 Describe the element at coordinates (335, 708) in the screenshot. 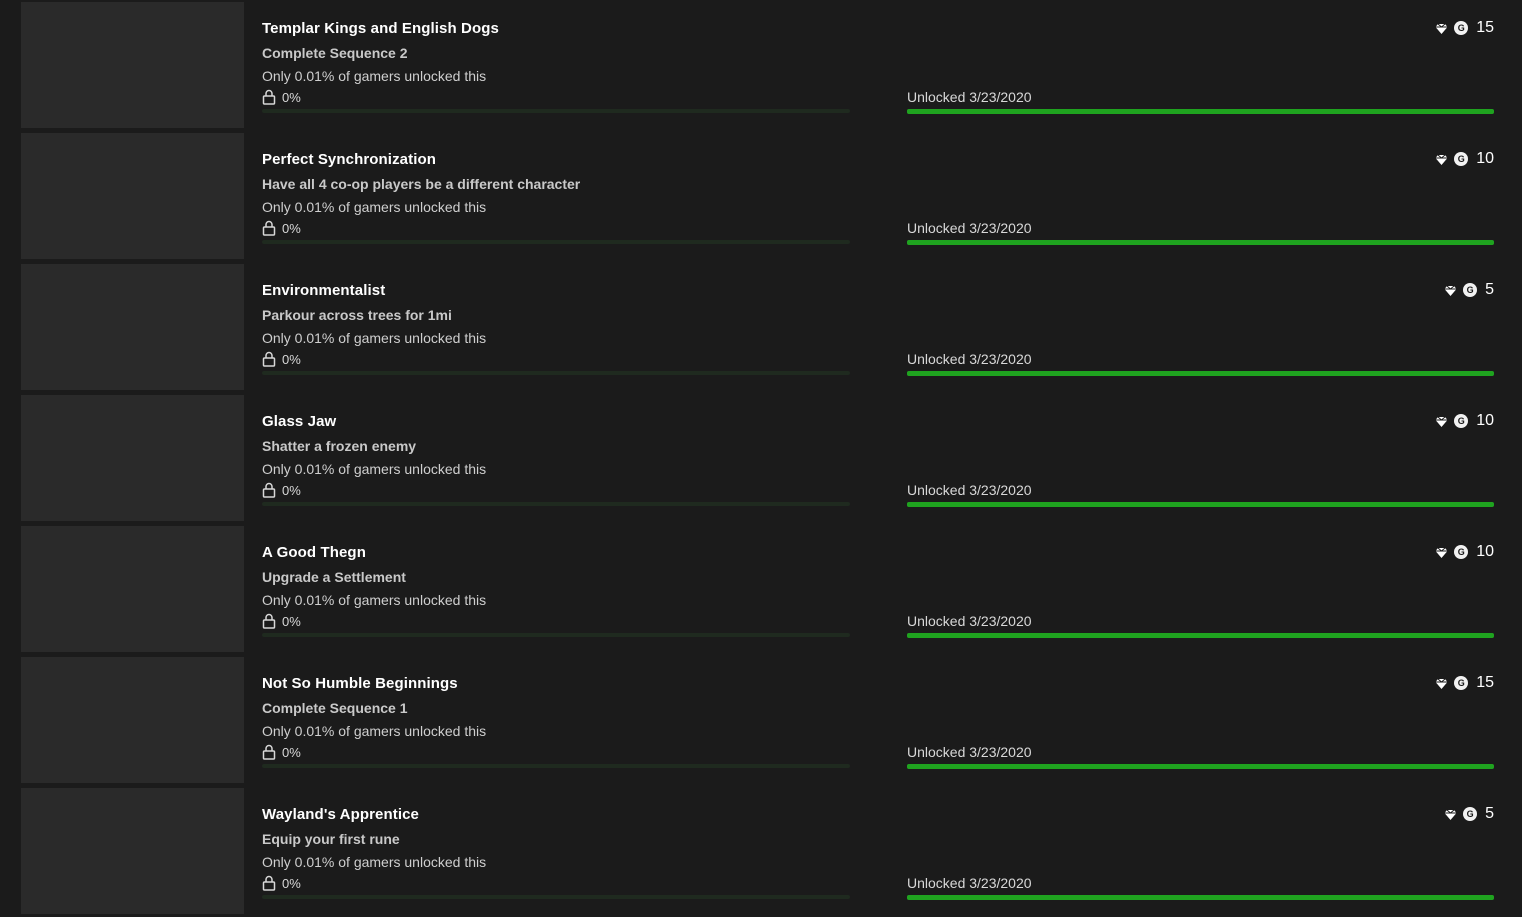

I see `achievement-description: Complete Sequence 1` at that location.